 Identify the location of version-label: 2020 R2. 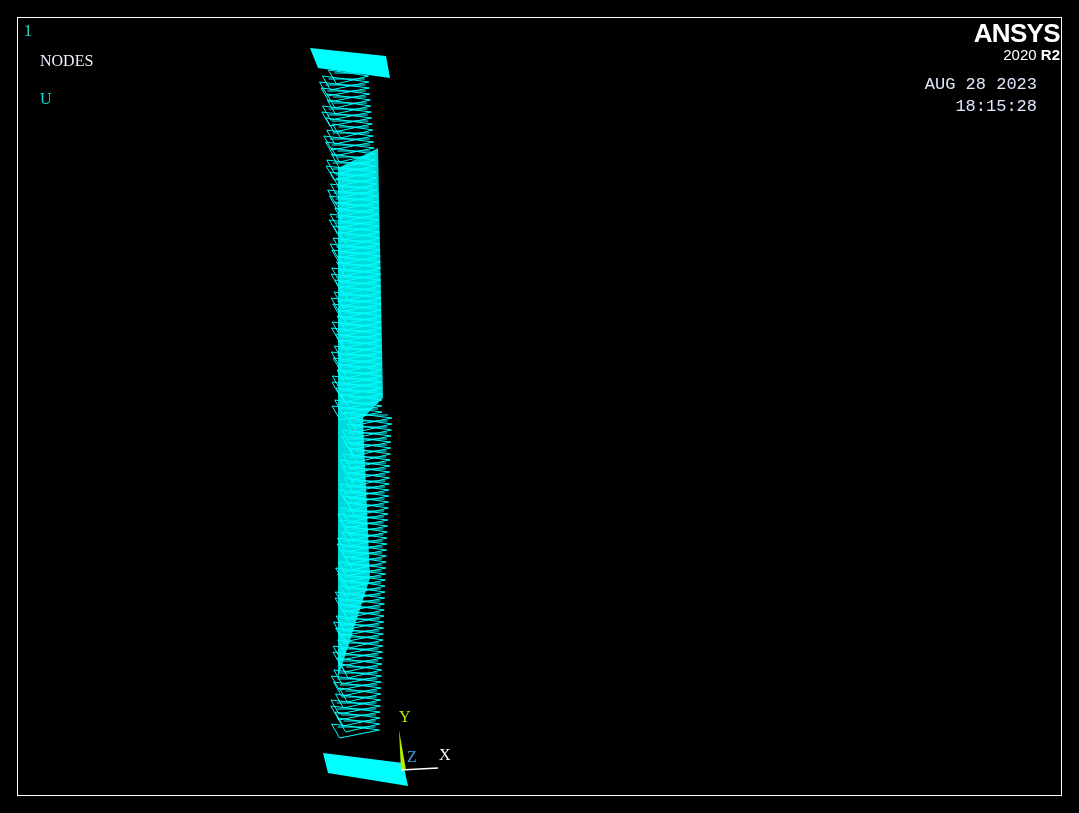
(1031, 55).